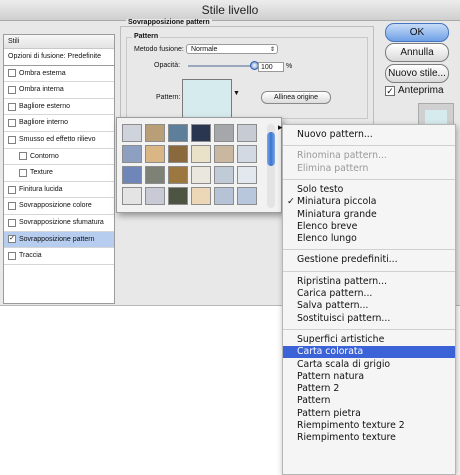 The width and height of the screenshot is (460, 475). What do you see at coordinates (59, 173) in the screenshot?
I see `style-item: Texture` at bounding box center [59, 173].